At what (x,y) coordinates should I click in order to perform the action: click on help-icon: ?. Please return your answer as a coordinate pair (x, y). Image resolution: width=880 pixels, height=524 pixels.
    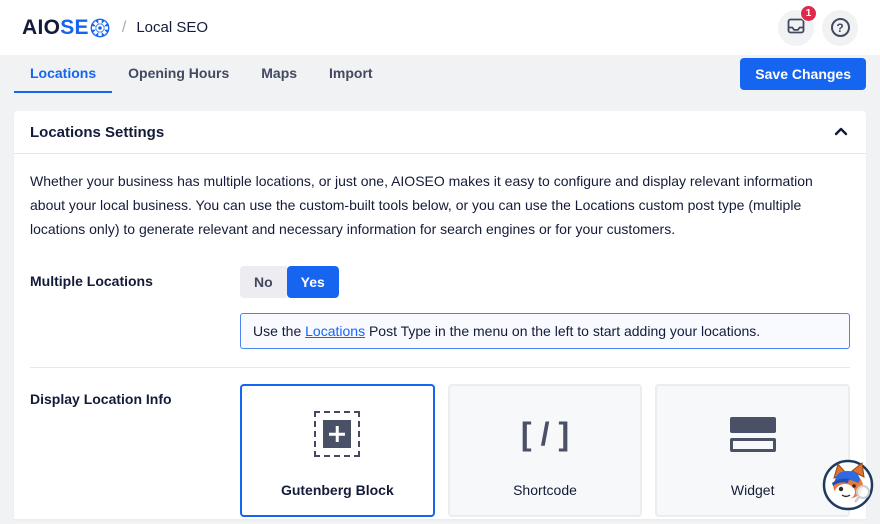
    Looking at the image, I should click on (840, 27).